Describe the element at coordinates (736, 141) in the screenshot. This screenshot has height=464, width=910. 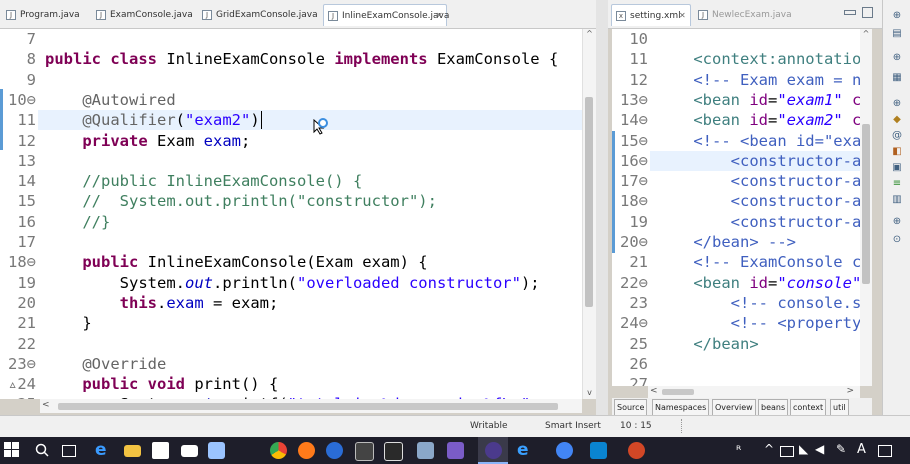
I see `code-line: 15⊖ <!-- <bean id="exa` at that location.